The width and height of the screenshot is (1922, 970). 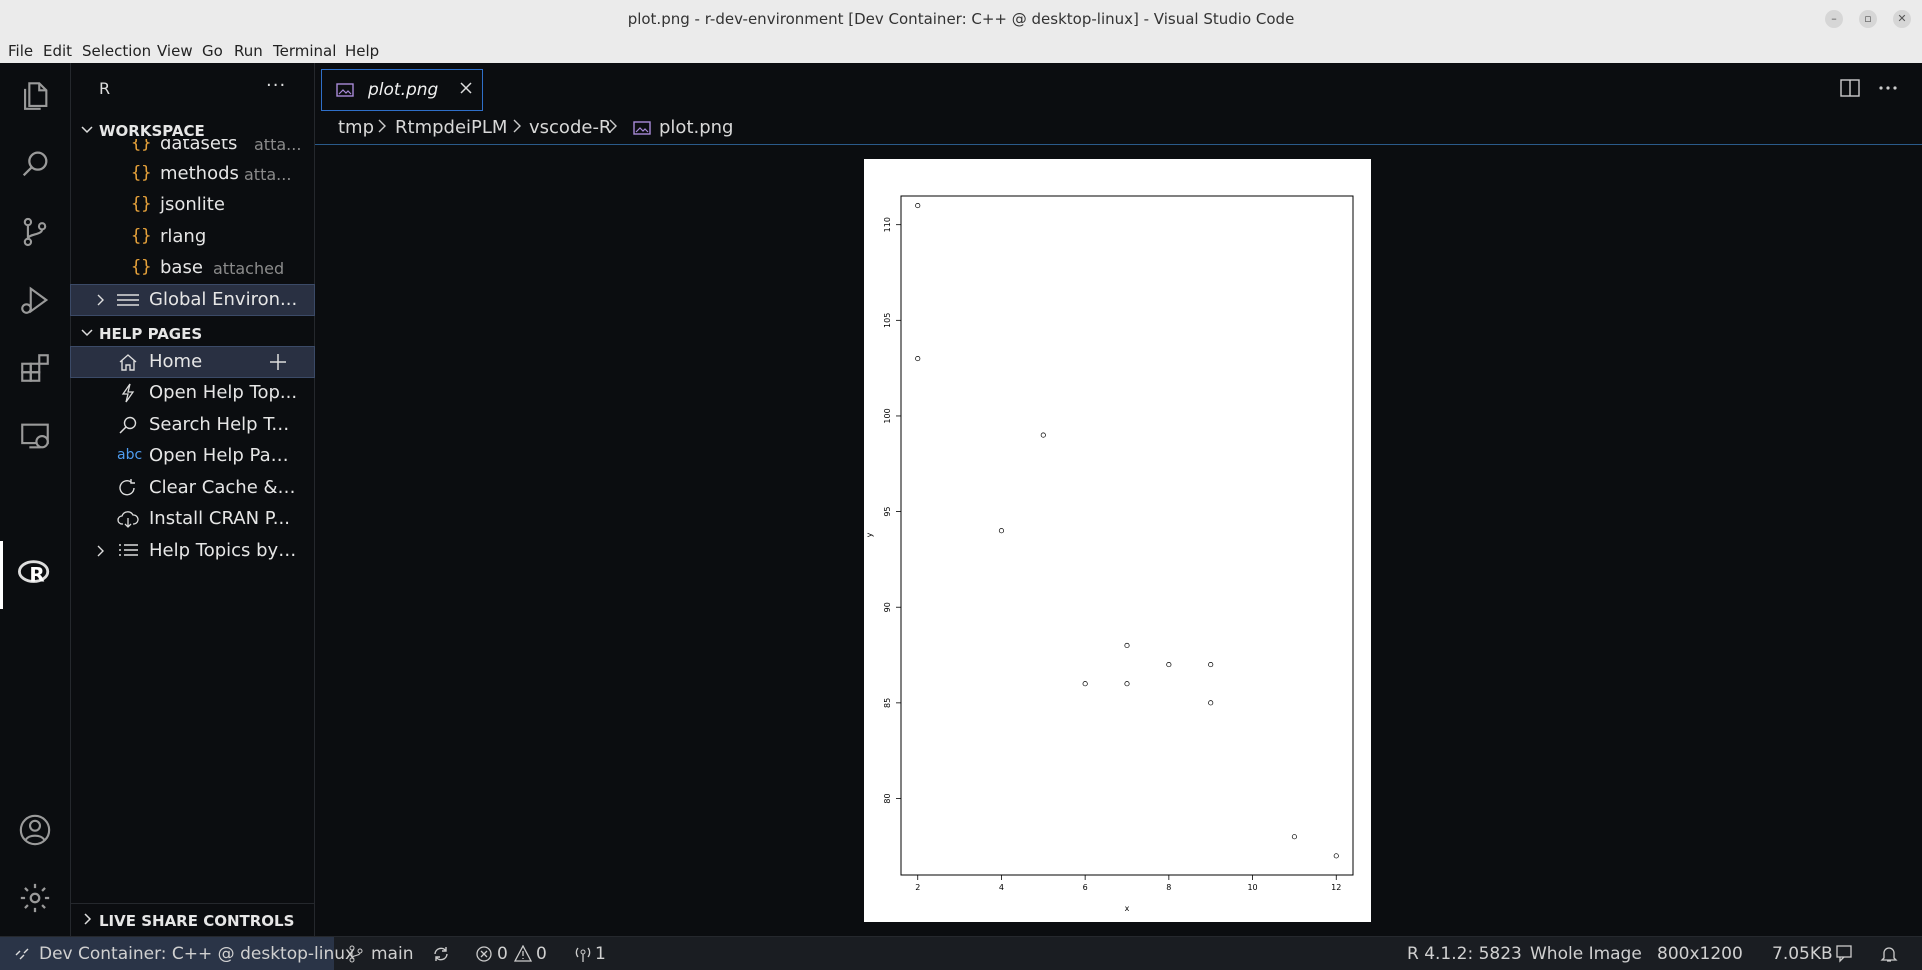 I want to click on feedback-icon, so click(x=1846, y=954).